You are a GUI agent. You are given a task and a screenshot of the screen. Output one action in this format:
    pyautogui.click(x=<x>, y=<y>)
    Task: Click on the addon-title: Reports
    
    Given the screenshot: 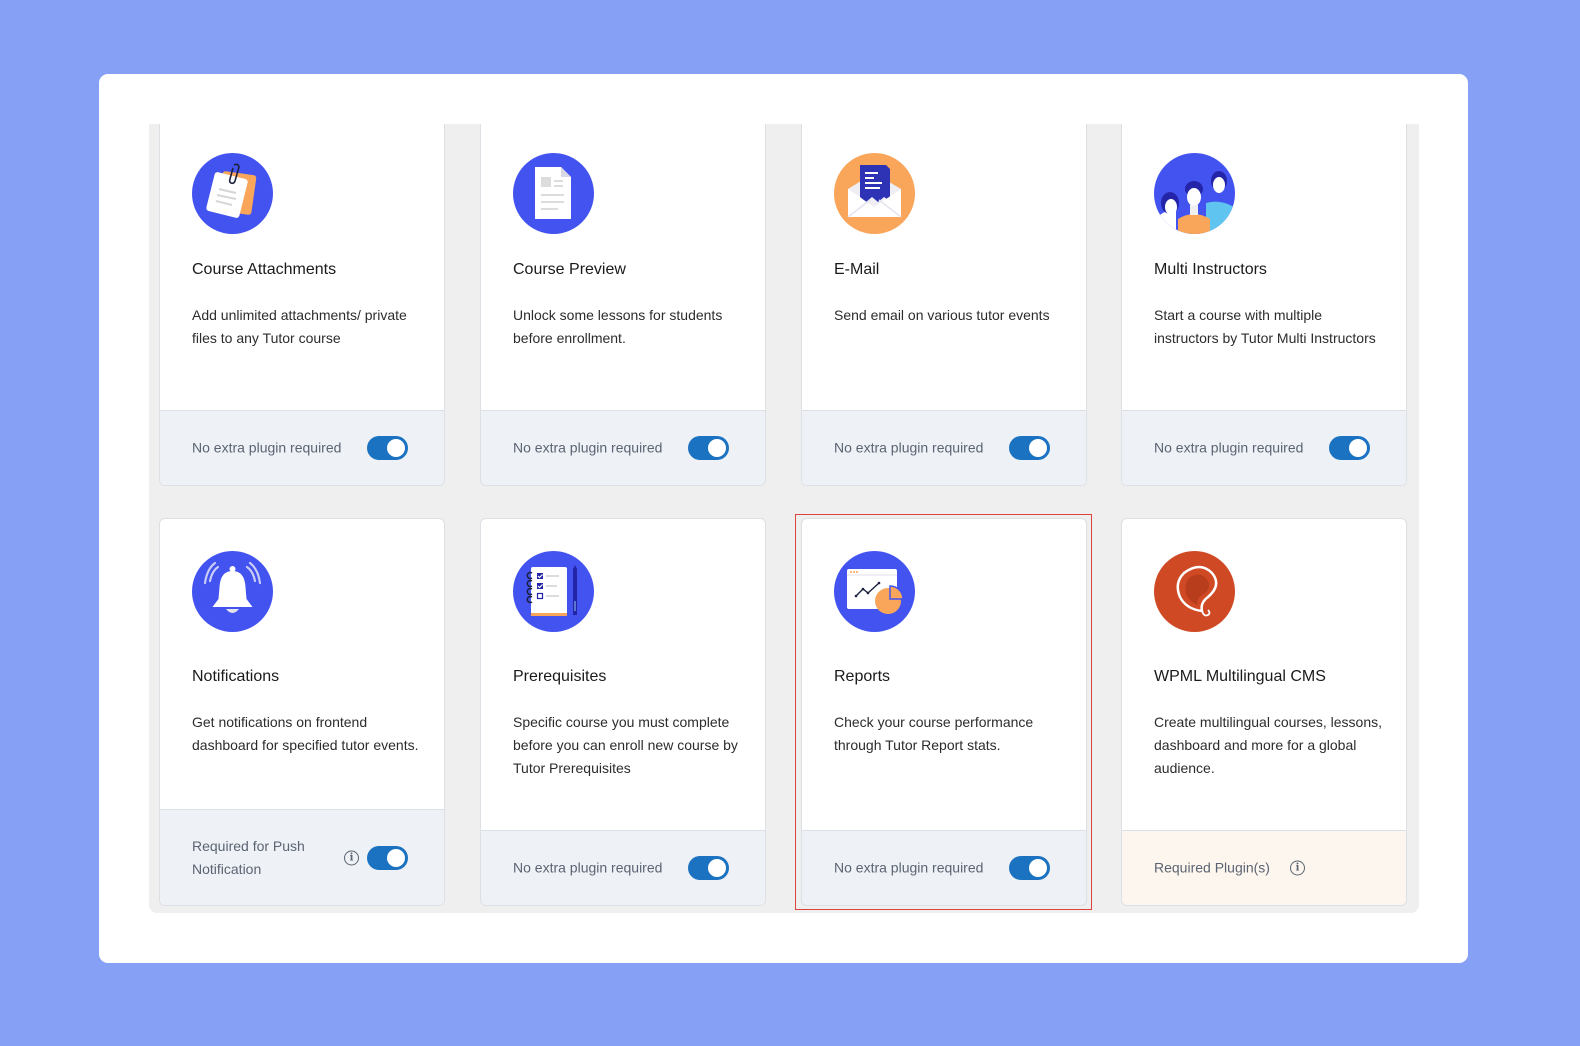 What is the action you would take?
    pyautogui.click(x=862, y=676)
    